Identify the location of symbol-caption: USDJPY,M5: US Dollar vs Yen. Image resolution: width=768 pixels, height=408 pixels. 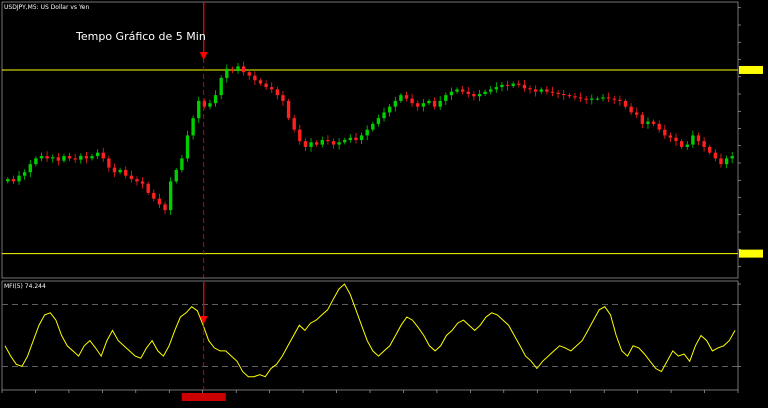
(46, 7).